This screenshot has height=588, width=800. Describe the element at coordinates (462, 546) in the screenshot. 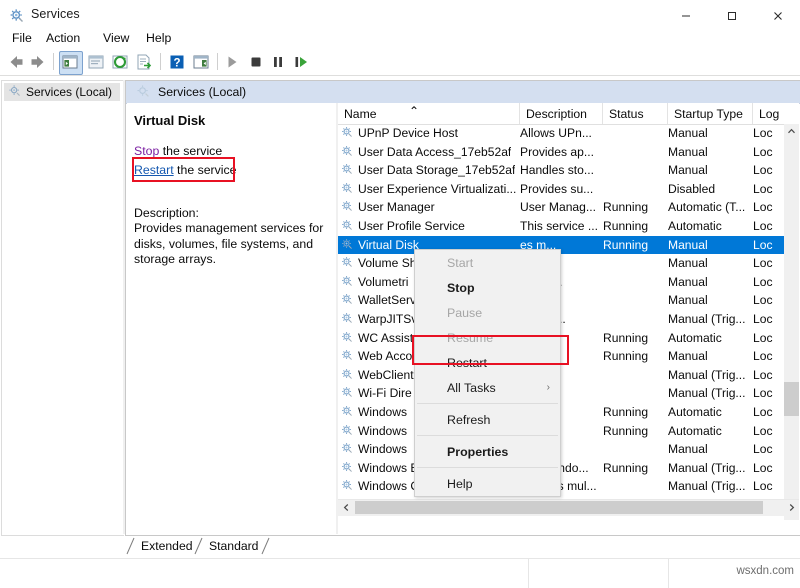

I see `view-tab-strip: Extended Standard` at that location.